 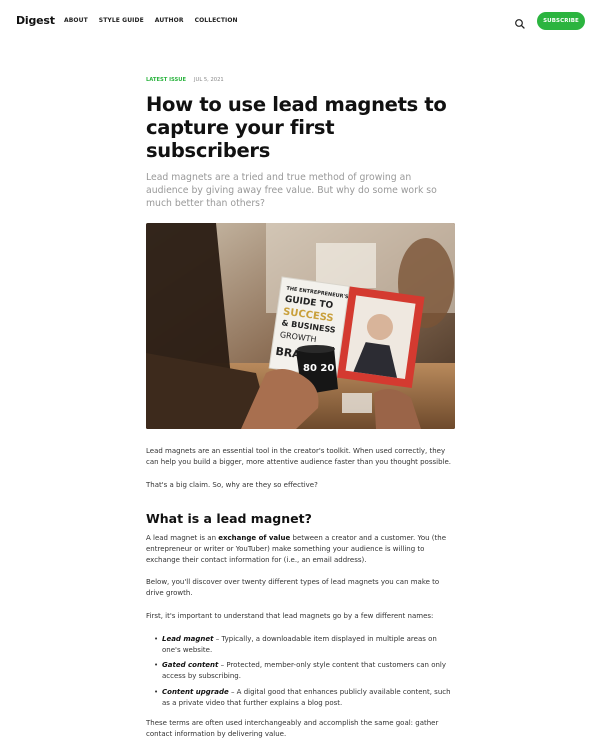 I want to click on main-nav: ABOUT STYLE GUIDE AUTHOR COLLECTION, so click(x=151, y=20).